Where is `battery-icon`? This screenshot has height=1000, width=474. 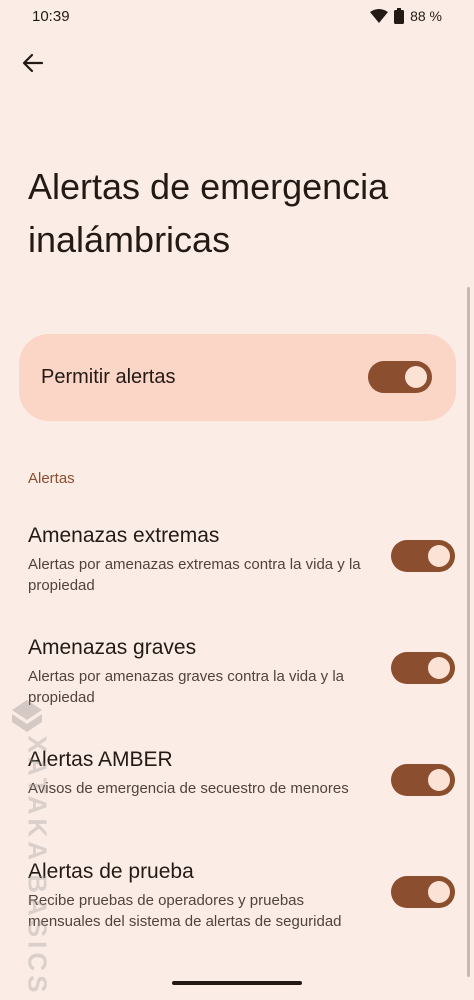 battery-icon is located at coordinates (399, 16).